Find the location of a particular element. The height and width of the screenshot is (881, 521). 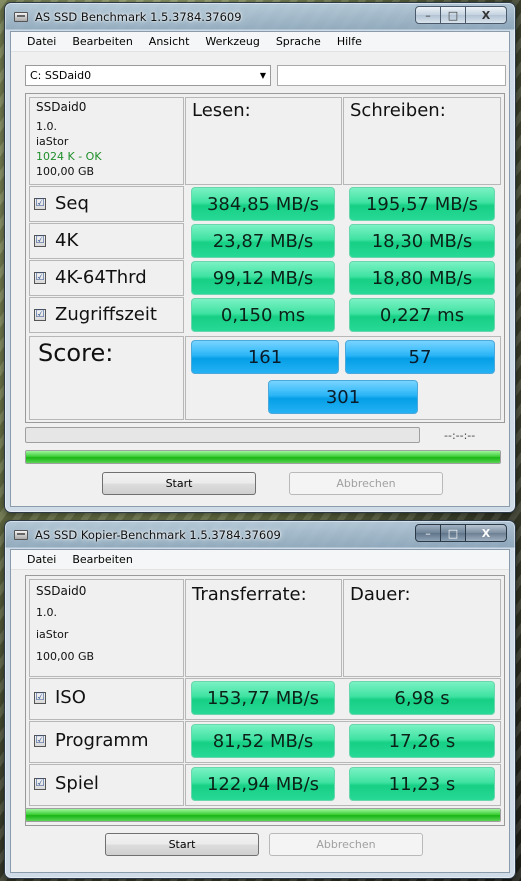

row-seq-label-cell: ☑ Seq is located at coordinates (106, 204).